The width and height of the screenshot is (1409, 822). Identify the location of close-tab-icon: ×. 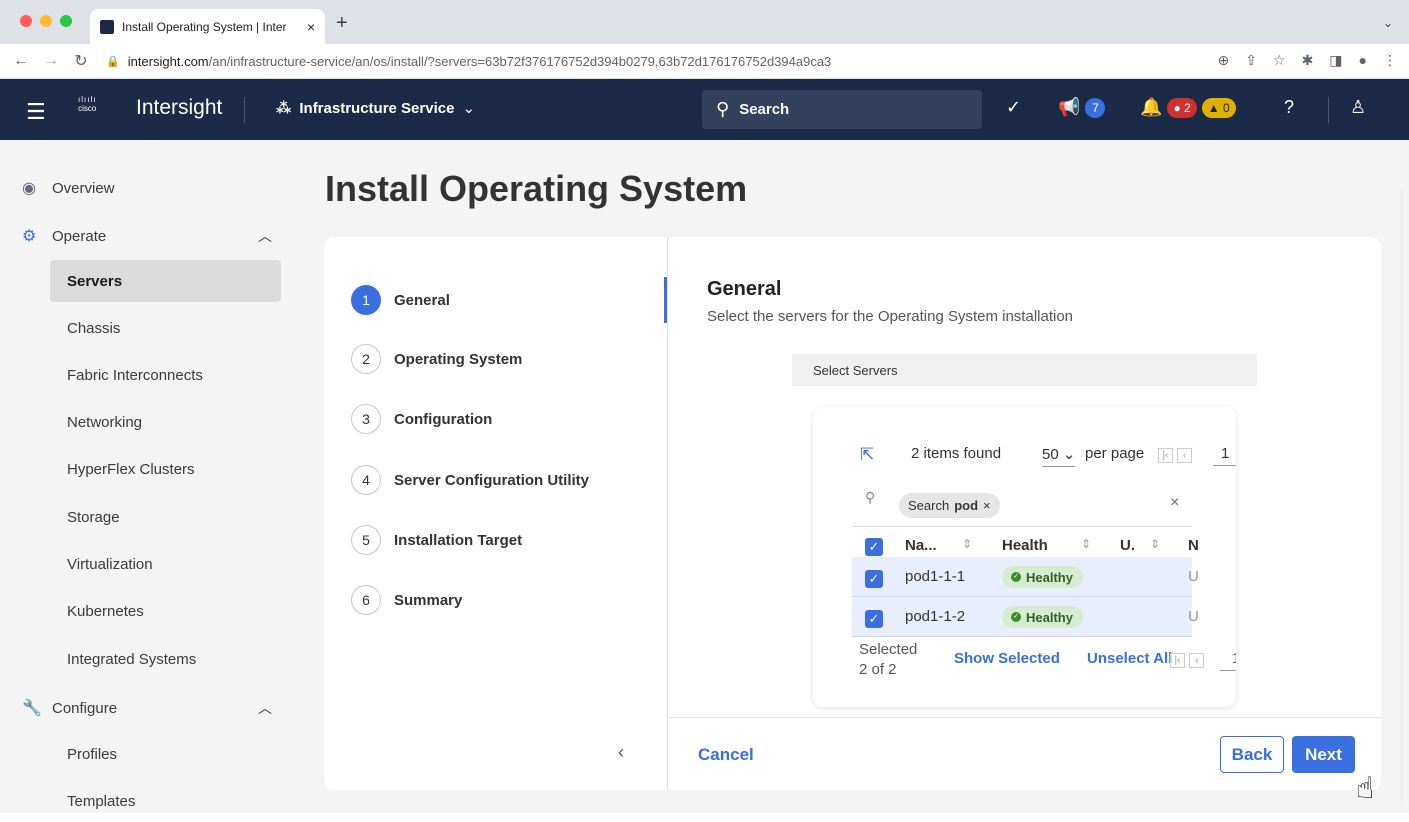
(311, 27).